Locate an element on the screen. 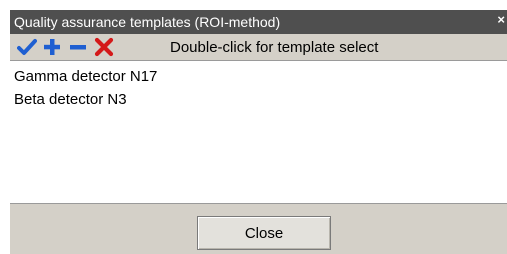 This screenshot has height=254, width=507. minus-icon is located at coordinates (78, 47).